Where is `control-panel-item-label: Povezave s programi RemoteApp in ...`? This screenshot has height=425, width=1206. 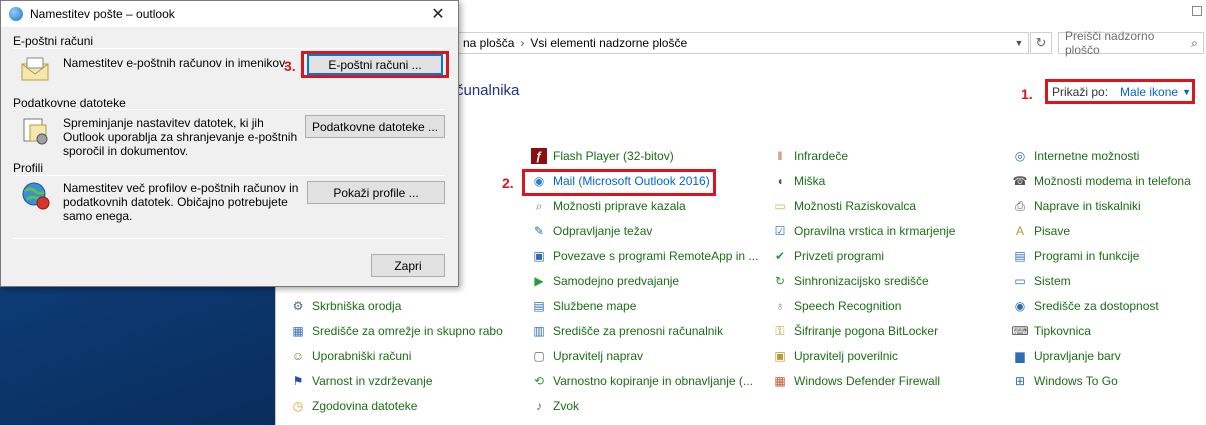 control-panel-item-label: Povezave s programi RemoteApp in ... is located at coordinates (655, 256).